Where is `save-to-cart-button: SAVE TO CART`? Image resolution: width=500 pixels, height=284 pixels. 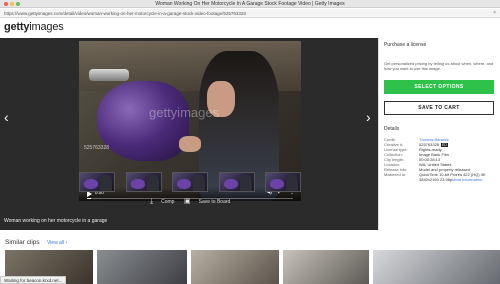 save-to-cart-button: SAVE TO CART is located at coordinates (439, 108).